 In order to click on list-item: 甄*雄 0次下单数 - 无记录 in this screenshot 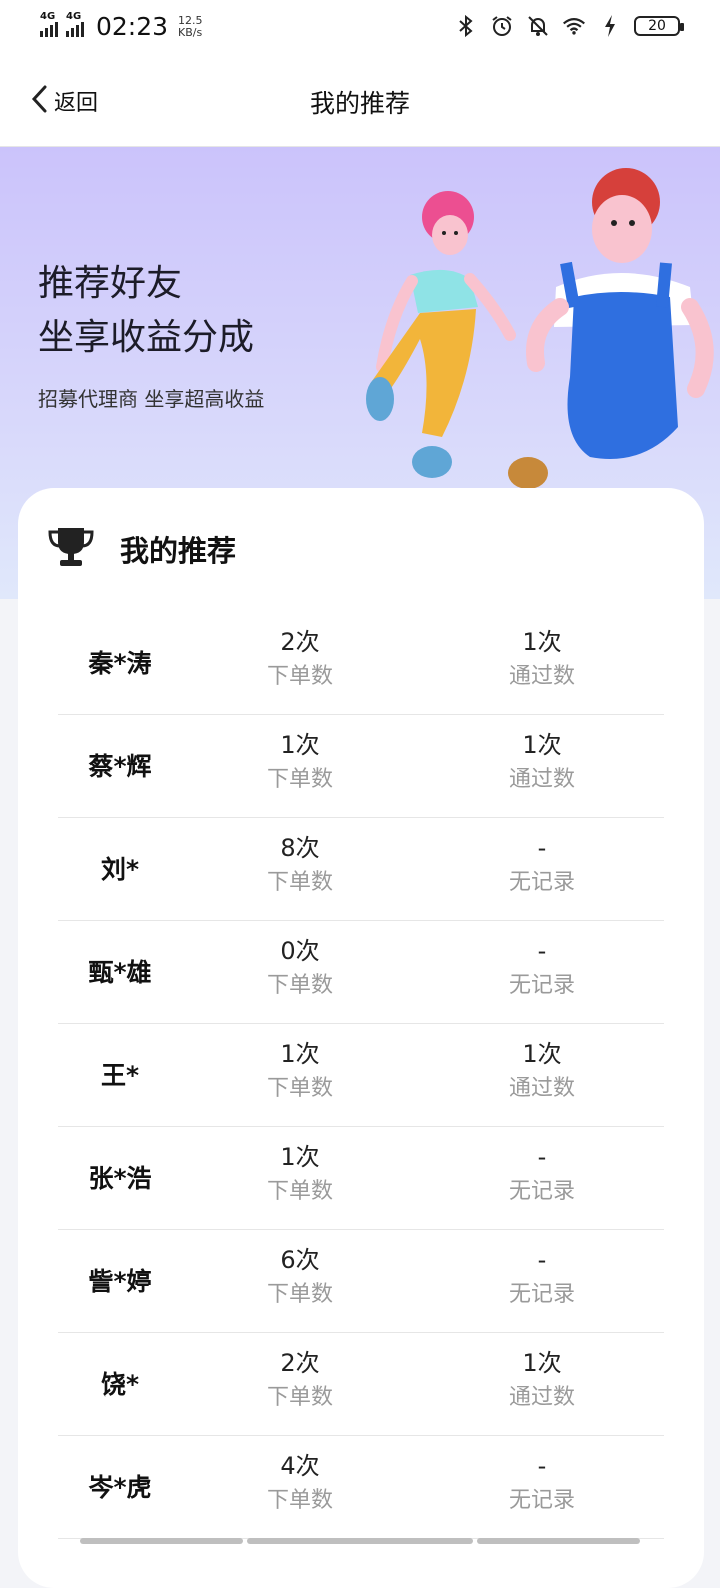, I will do `click(361, 972)`.